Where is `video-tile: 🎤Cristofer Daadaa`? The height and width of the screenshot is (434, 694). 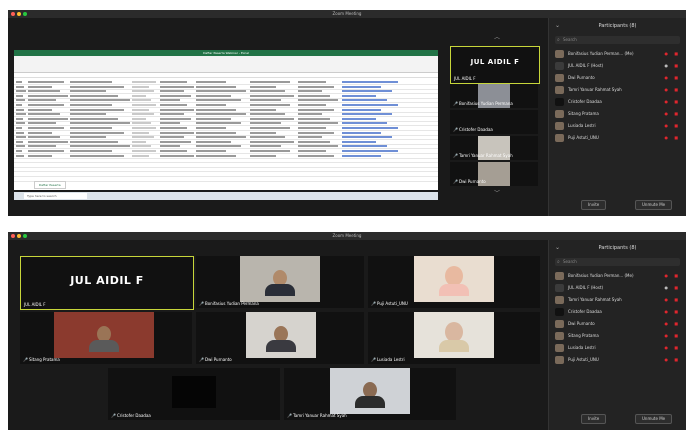 video-tile: 🎤Cristofer Daadaa is located at coordinates (194, 394).